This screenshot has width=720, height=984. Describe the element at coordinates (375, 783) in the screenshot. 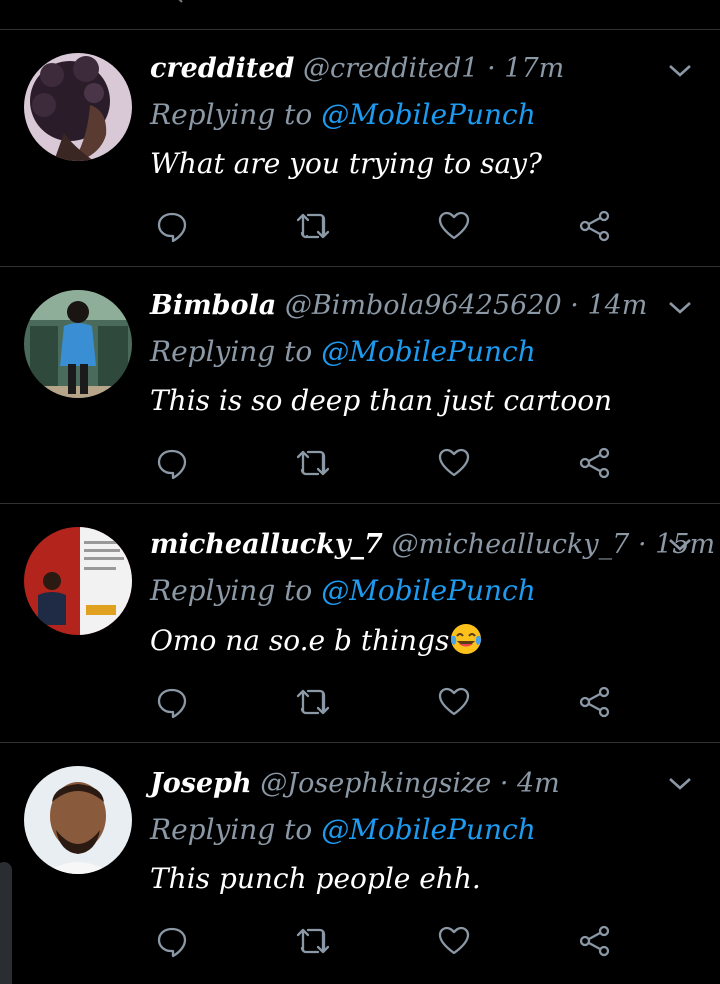

I see `user-handle: @Josephkingsize` at that location.